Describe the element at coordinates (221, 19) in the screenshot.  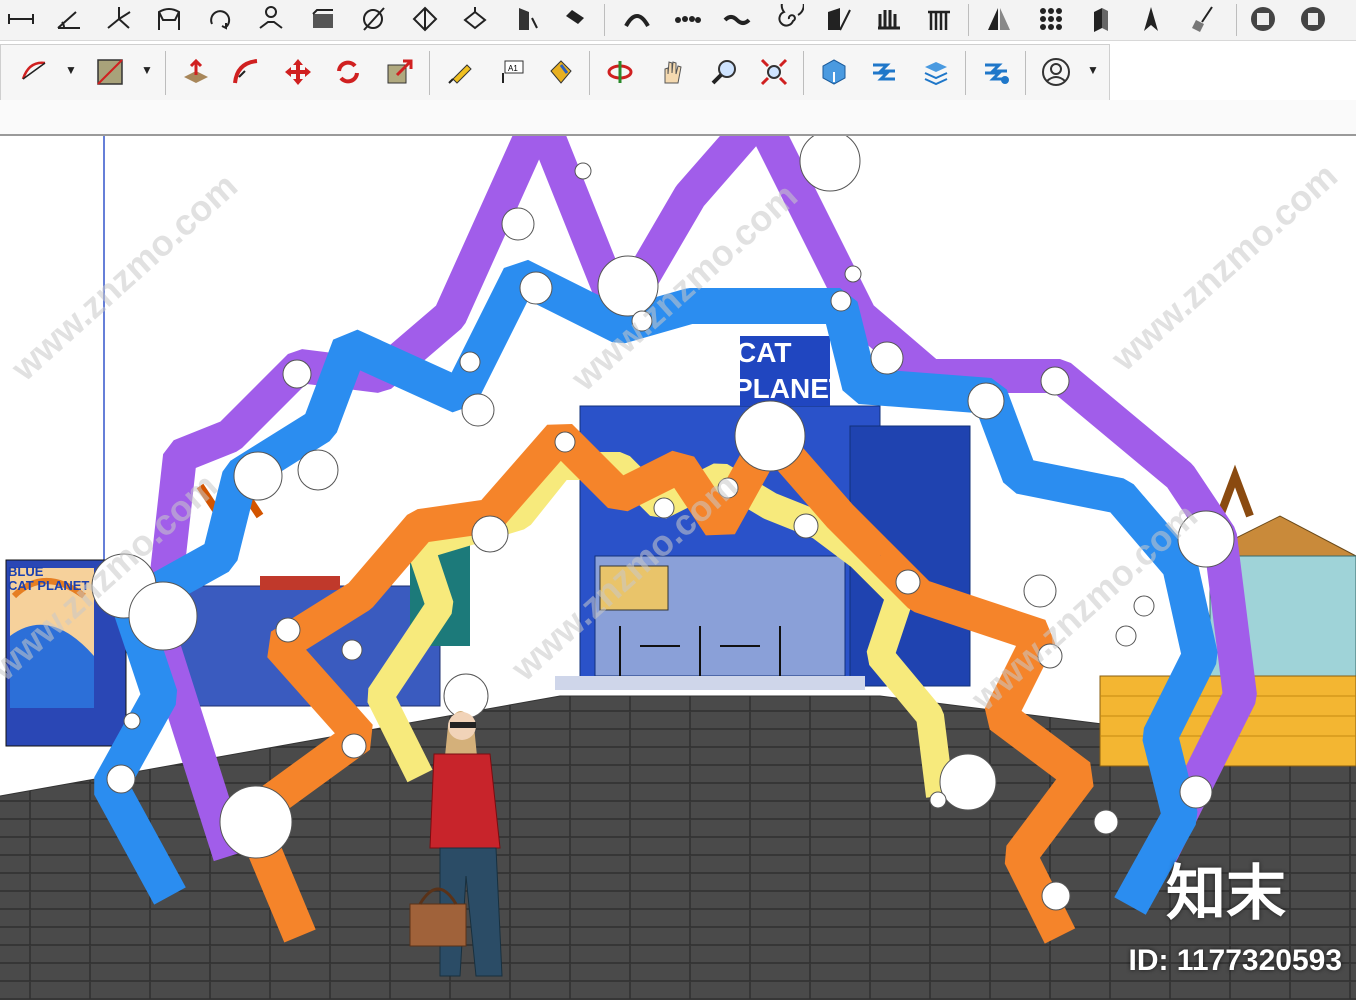
I see `smoove-icon` at that location.